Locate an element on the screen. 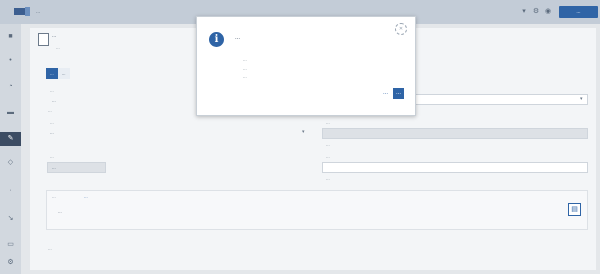 The image size is (600, 274). info-icon: i is located at coordinates (216, 39).